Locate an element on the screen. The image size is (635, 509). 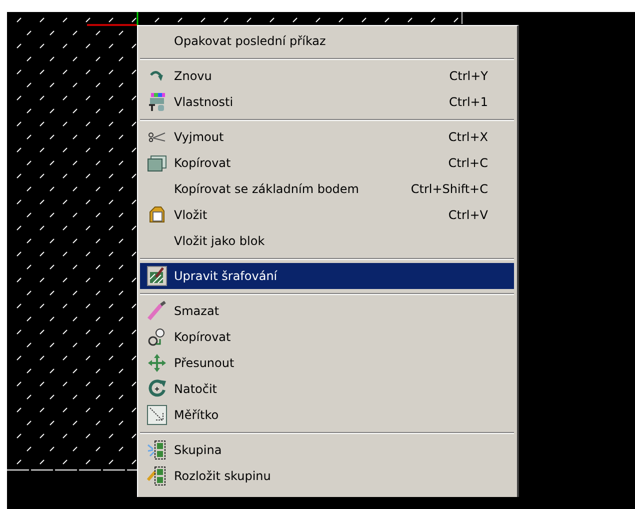
scale-icon is located at coordinates (157, 415).